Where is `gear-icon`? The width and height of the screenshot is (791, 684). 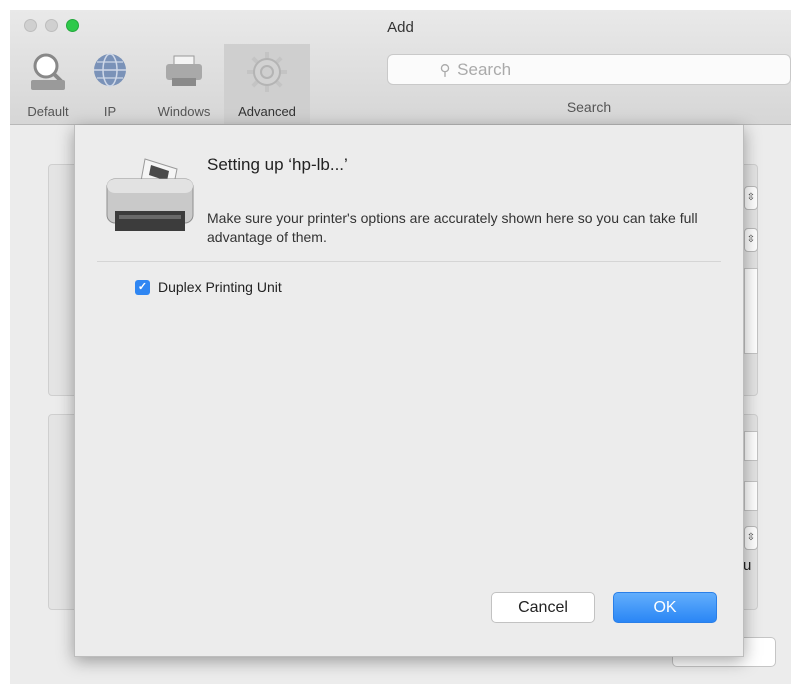 gear-icon is located at coordinates (267, 72).